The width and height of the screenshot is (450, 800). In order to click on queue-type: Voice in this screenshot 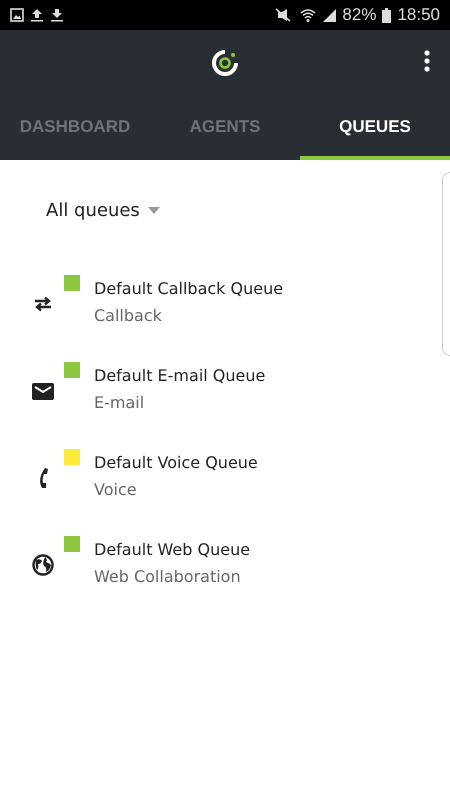, I will do `click(116, 489)`.